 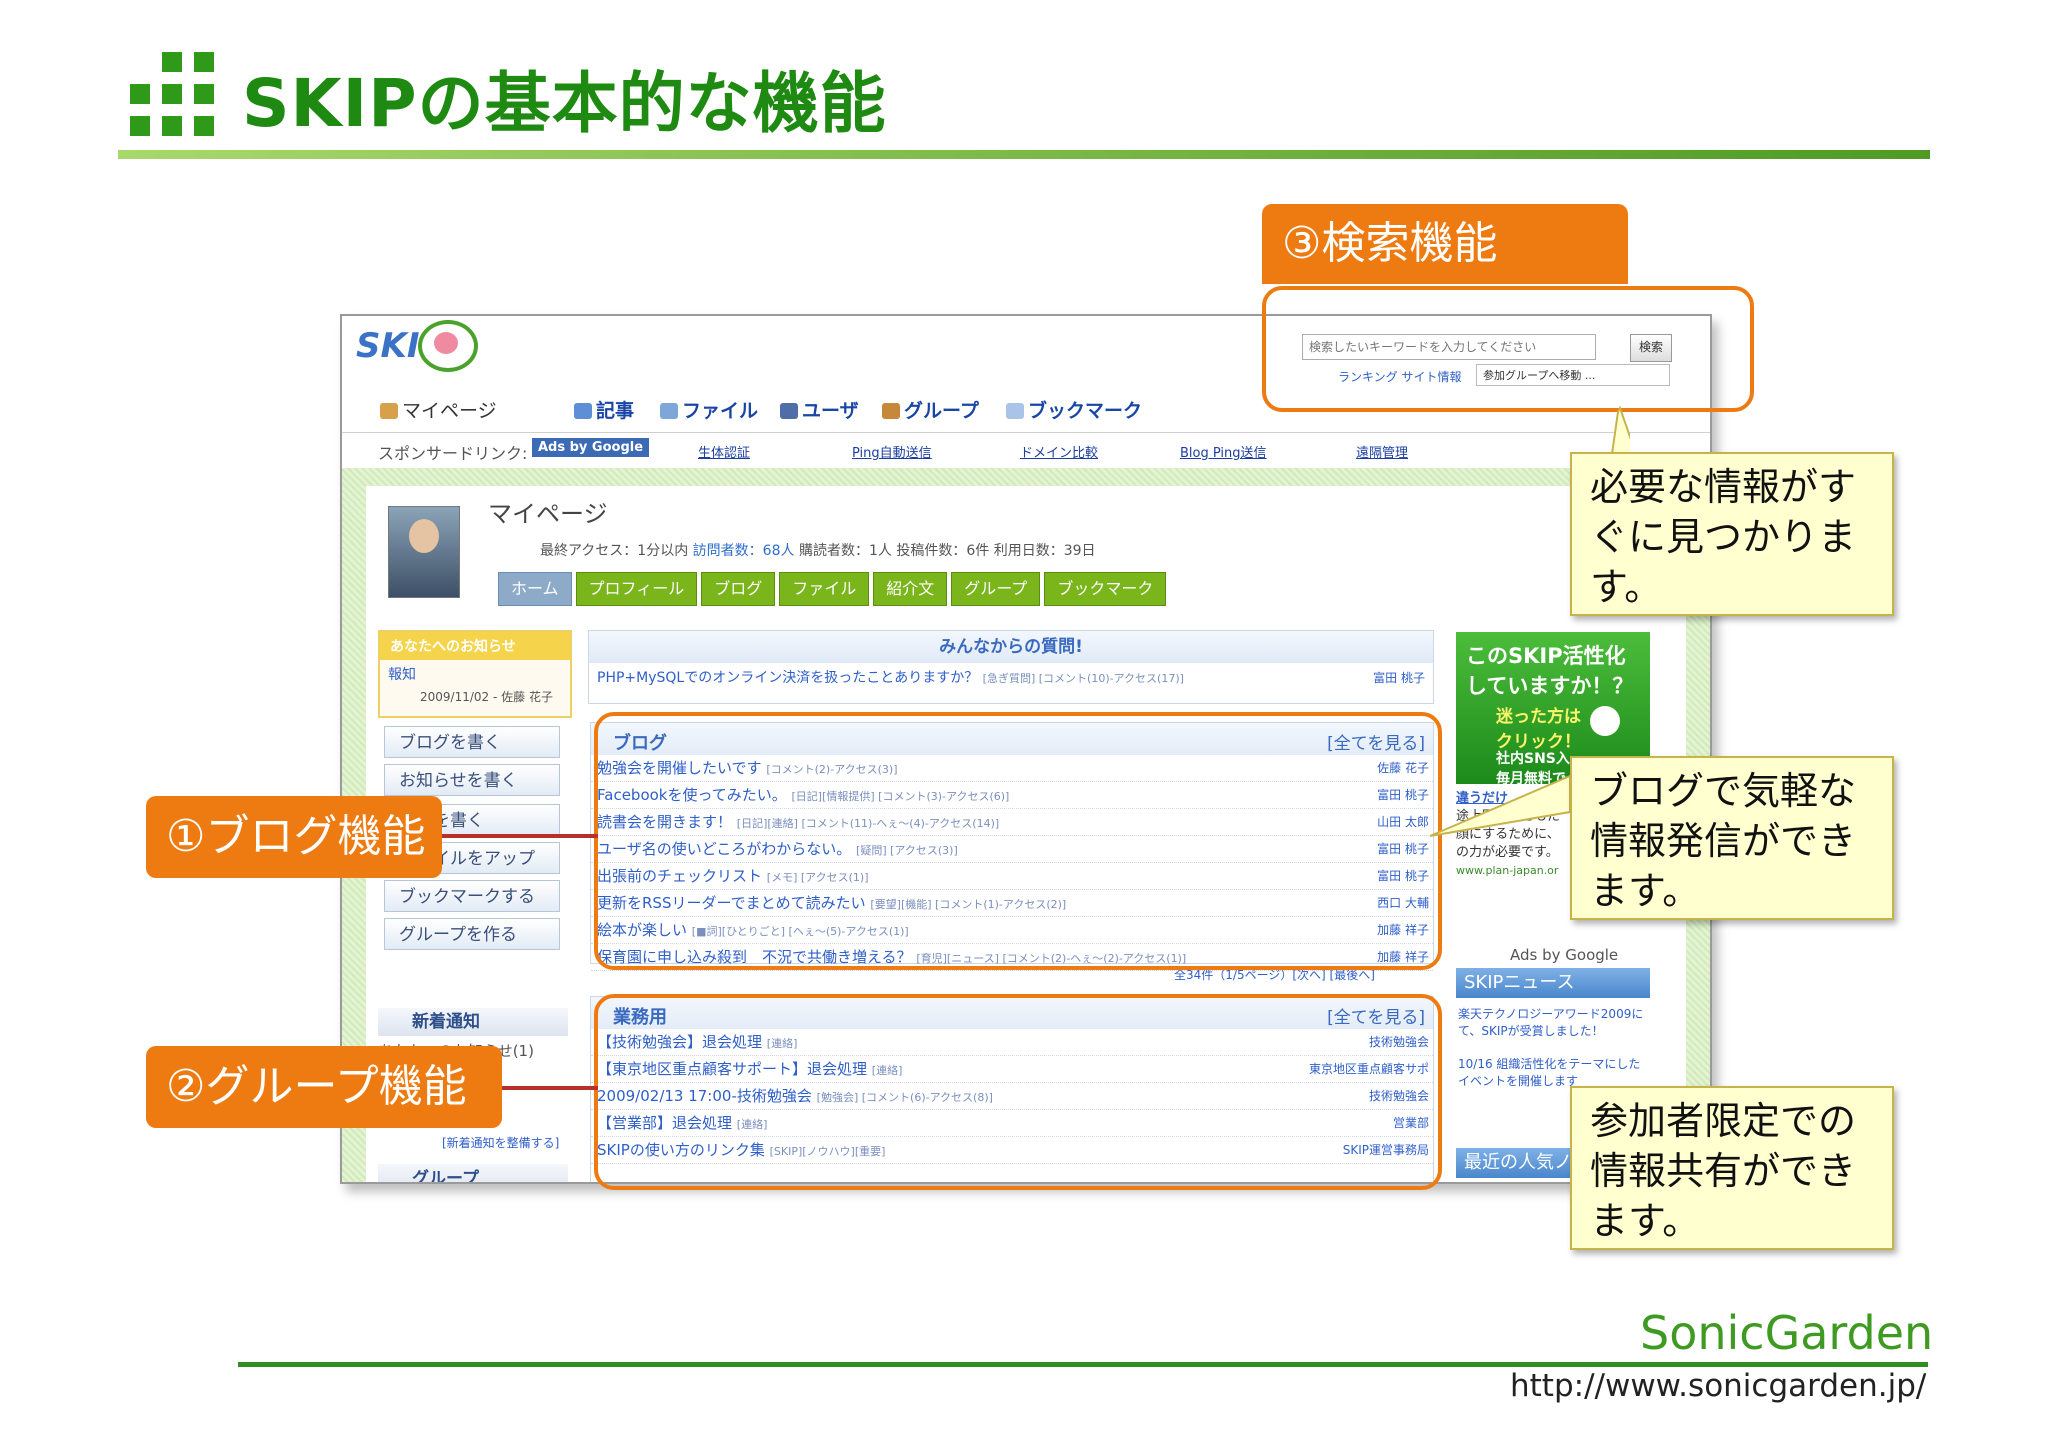 What do you see at coordinates (550, 1088) in the screenshot?
I see `group-connector` at bounding box center [550, 1088].